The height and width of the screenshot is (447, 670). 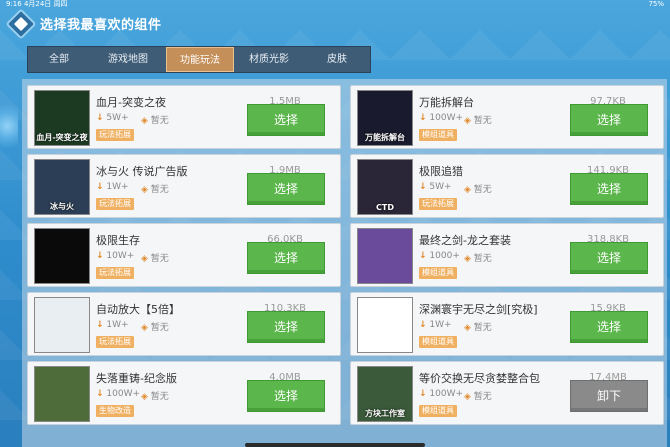 I want to click on left-decoration, so click(x=9, y=126).